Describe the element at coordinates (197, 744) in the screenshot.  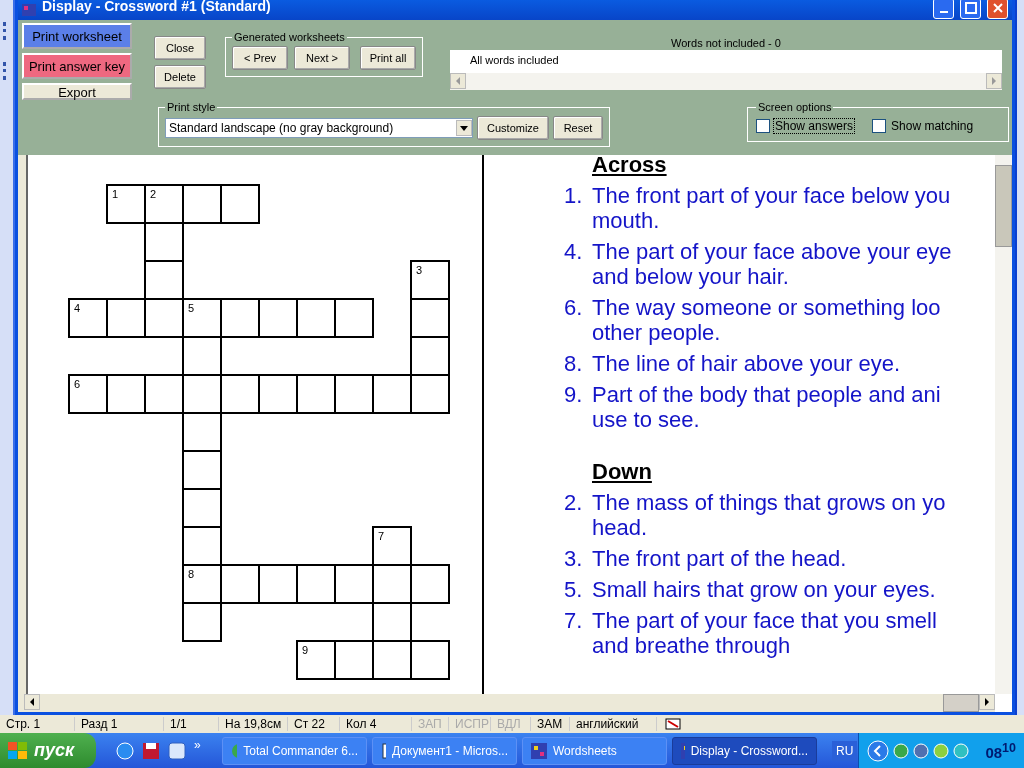
I see `more-chevron: »` at that location.